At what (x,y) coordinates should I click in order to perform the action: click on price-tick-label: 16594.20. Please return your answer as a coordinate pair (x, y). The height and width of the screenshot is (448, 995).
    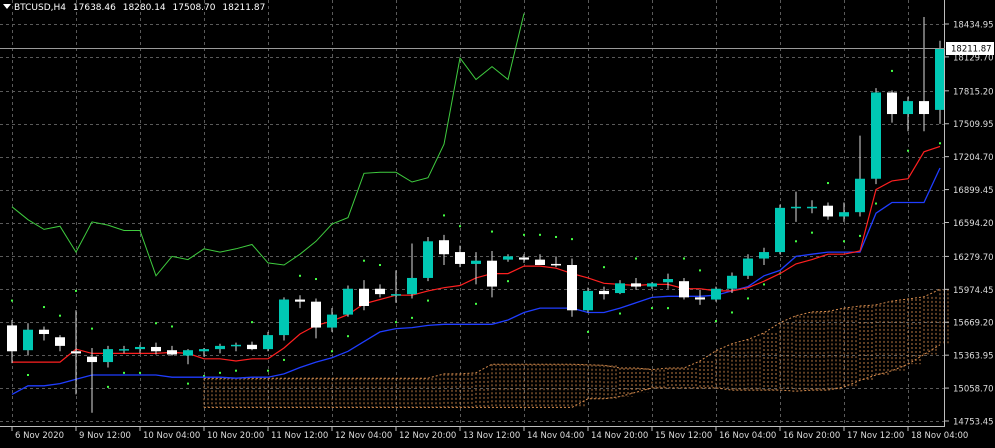
    Looking at the image, I should click on (973, 224).